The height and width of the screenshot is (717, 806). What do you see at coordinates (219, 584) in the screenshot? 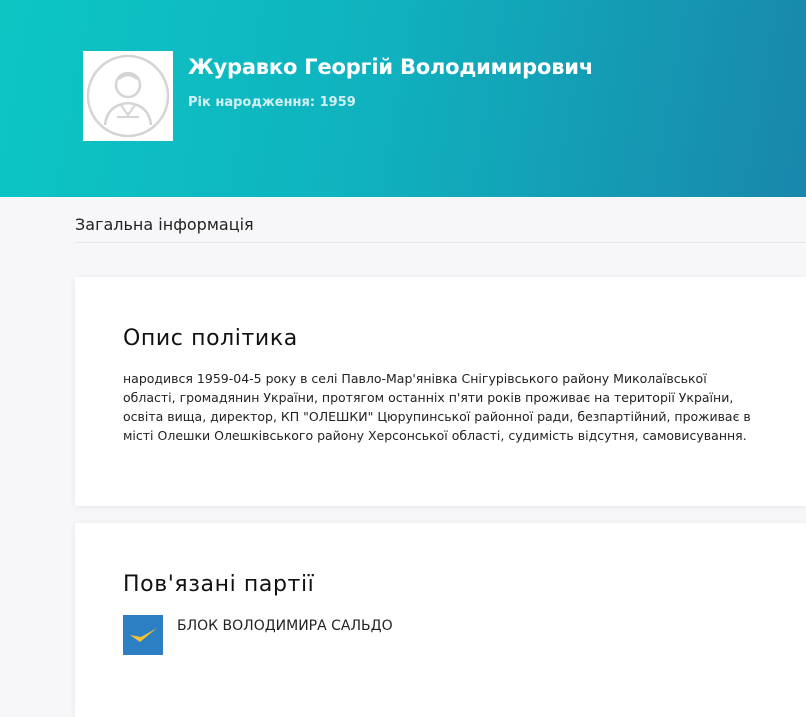
I see `related-parties-heading: Пов'язані партії` at bounding box center [219, 584].